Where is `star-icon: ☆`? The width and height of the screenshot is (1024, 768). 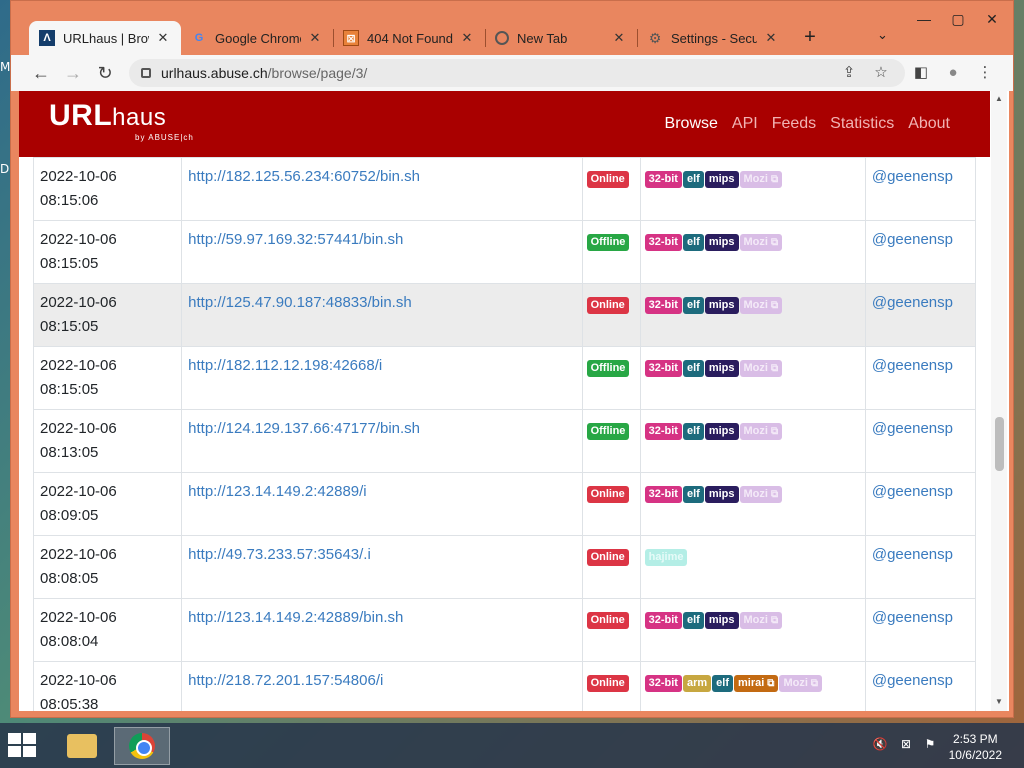
star-icon: ☆ is located at coordinates (881, 73).